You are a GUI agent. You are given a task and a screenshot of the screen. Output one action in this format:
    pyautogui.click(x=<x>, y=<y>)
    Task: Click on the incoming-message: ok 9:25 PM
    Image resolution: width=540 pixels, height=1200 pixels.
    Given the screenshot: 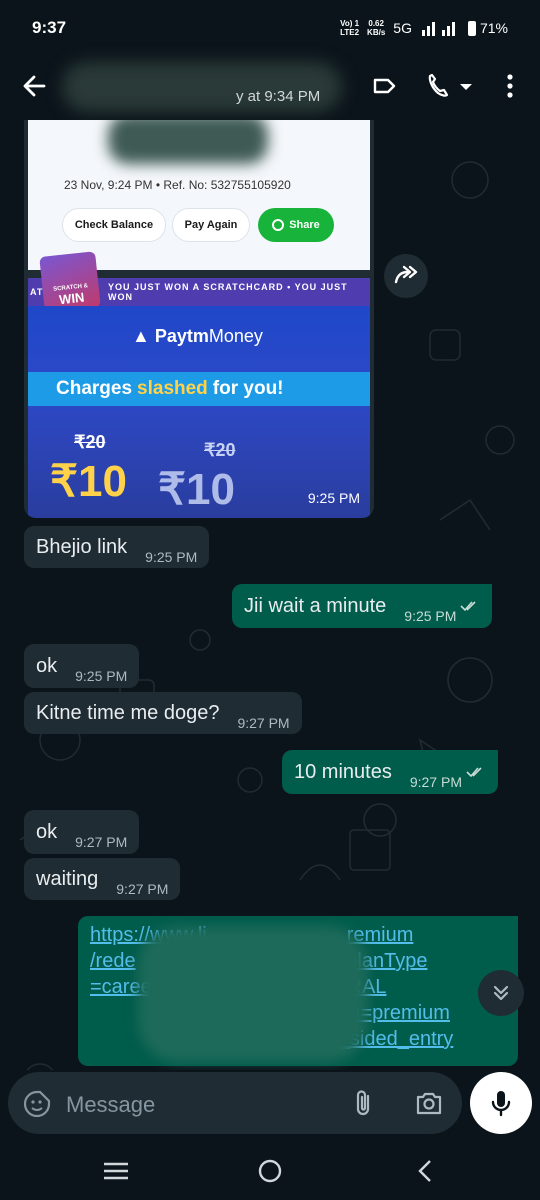 What is the action you would take?
    pyautogui.click(x=82, y=666)
    